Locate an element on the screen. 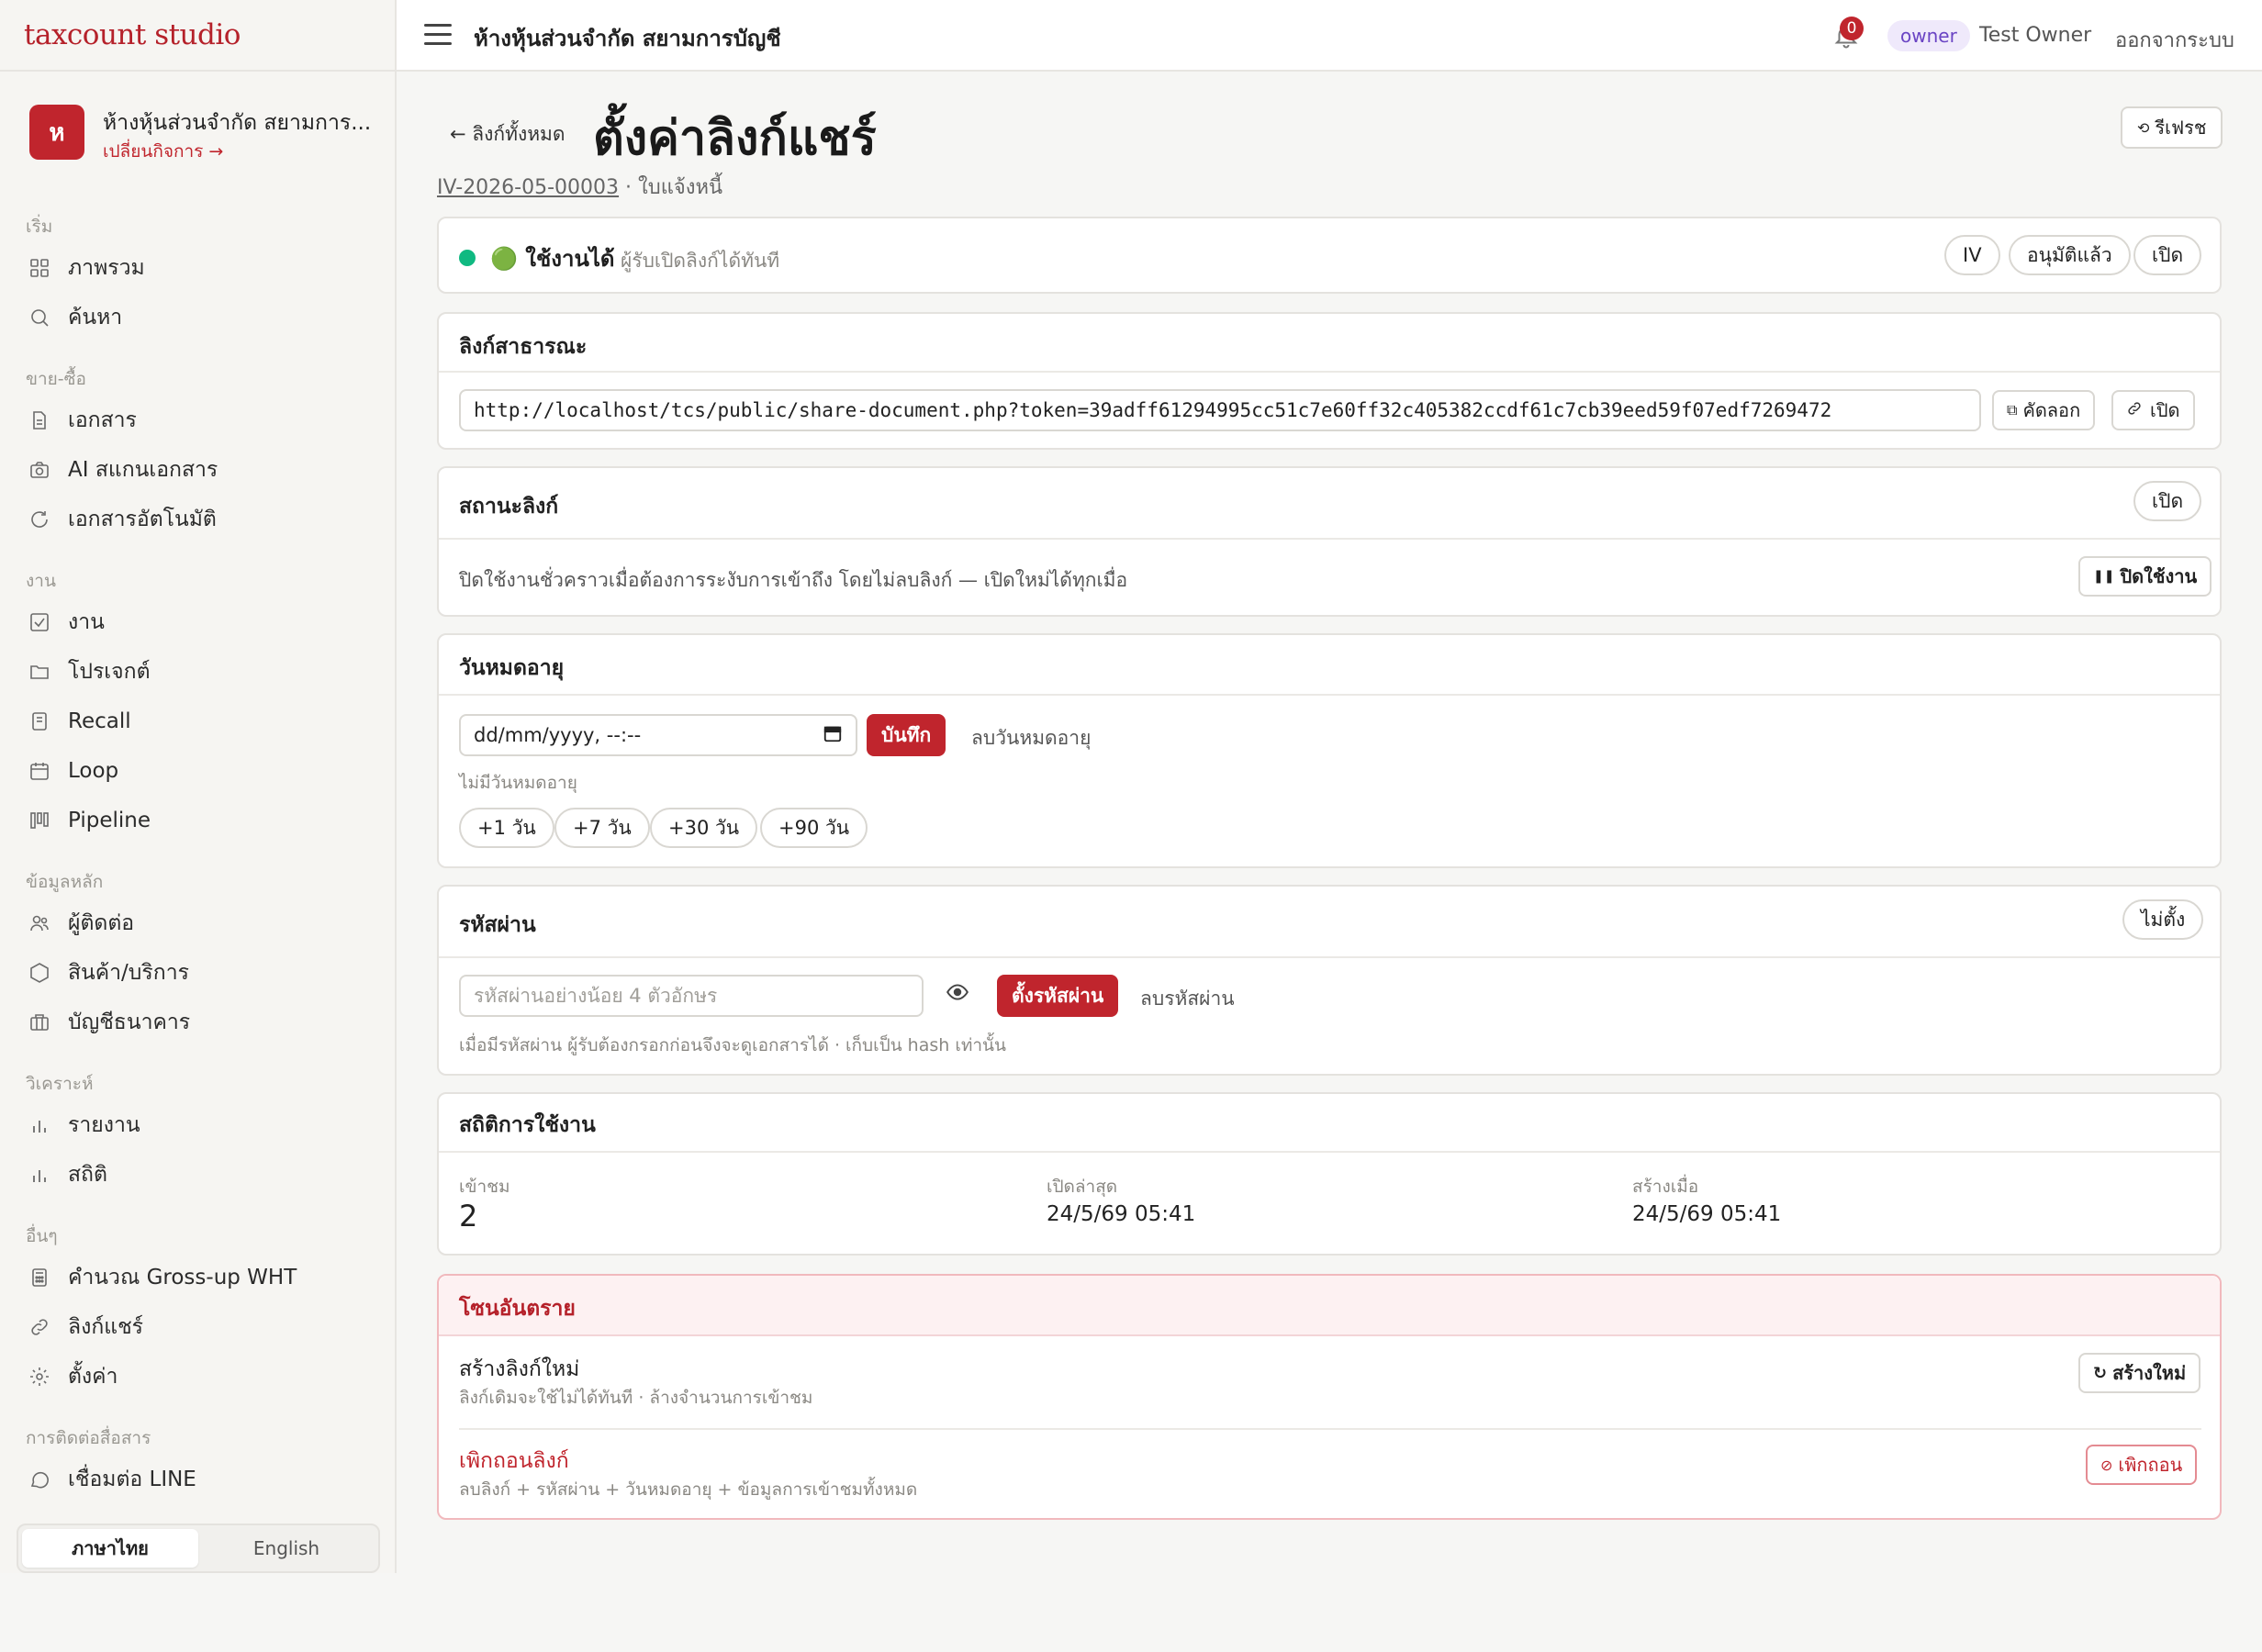 Image resolution: width=2262 pixels, height=1652 pixels. sidebar-item-pipeline: Pipeline is located at coordinates (205, 820).